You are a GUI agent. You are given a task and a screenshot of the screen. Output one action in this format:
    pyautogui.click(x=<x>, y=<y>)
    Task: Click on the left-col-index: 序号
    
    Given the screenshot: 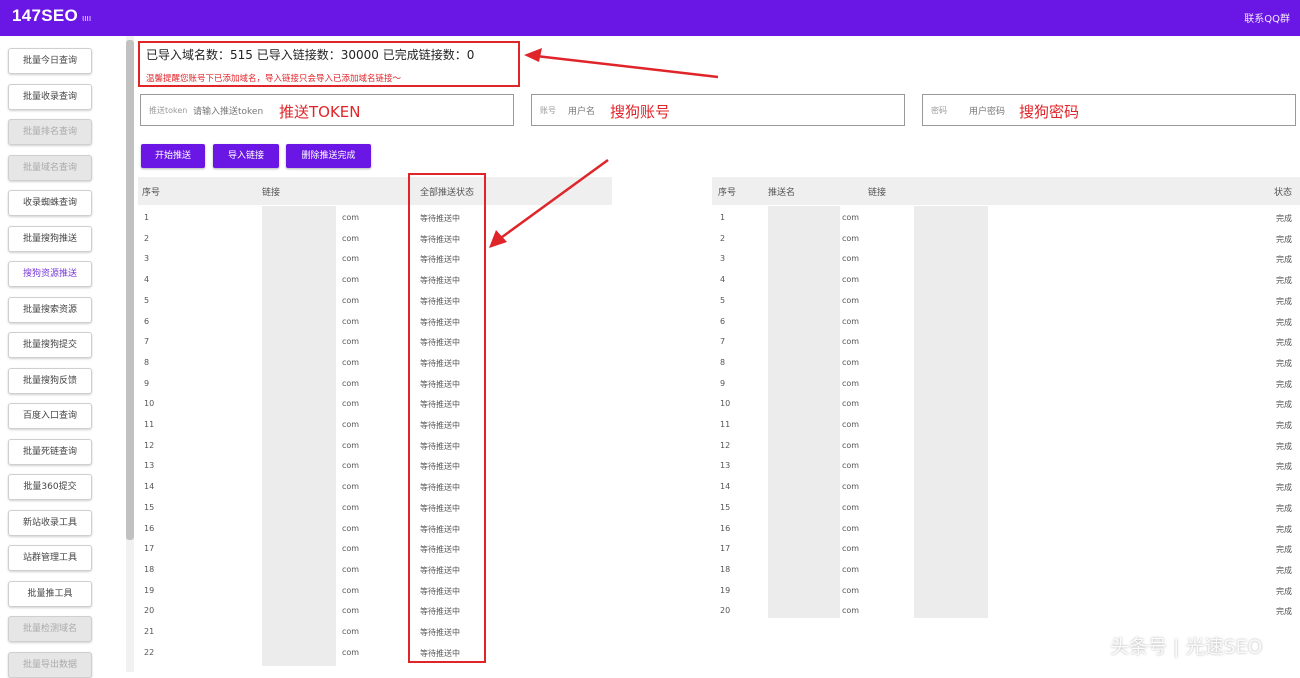 What is the action you would take?
    pyautogui.click(x=151, y=193)
    